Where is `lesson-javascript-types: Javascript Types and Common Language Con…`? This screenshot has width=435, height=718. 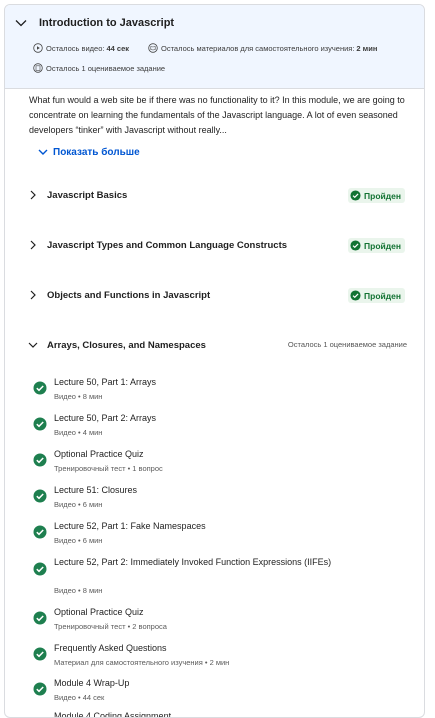
lesson-javascript-types: Javascript Types and Common Language Con… is located at coordinates (217, 245).